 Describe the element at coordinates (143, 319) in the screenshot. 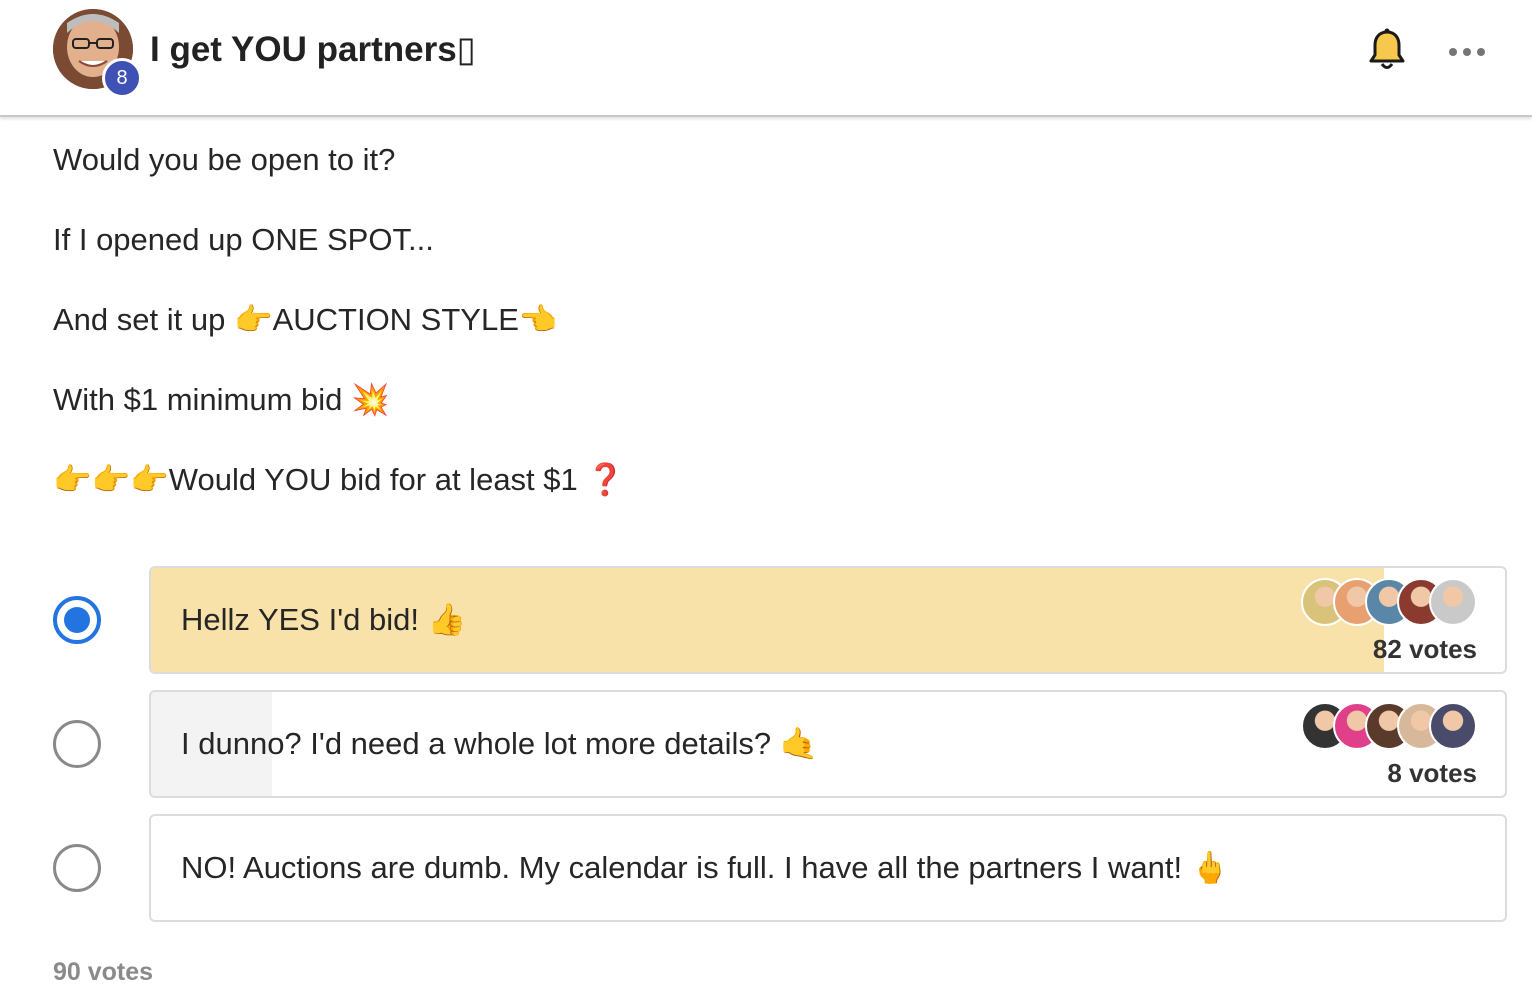

I see `post-text: And set it up` at that location.